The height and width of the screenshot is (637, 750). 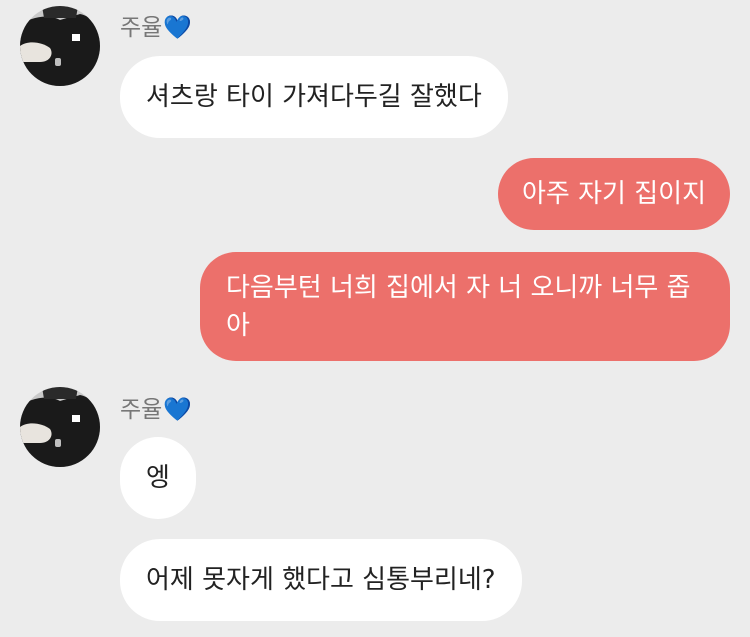 I want to click on message-text: 어제 못자게 했다고 심통부리네?, so click(x=321, y=580).